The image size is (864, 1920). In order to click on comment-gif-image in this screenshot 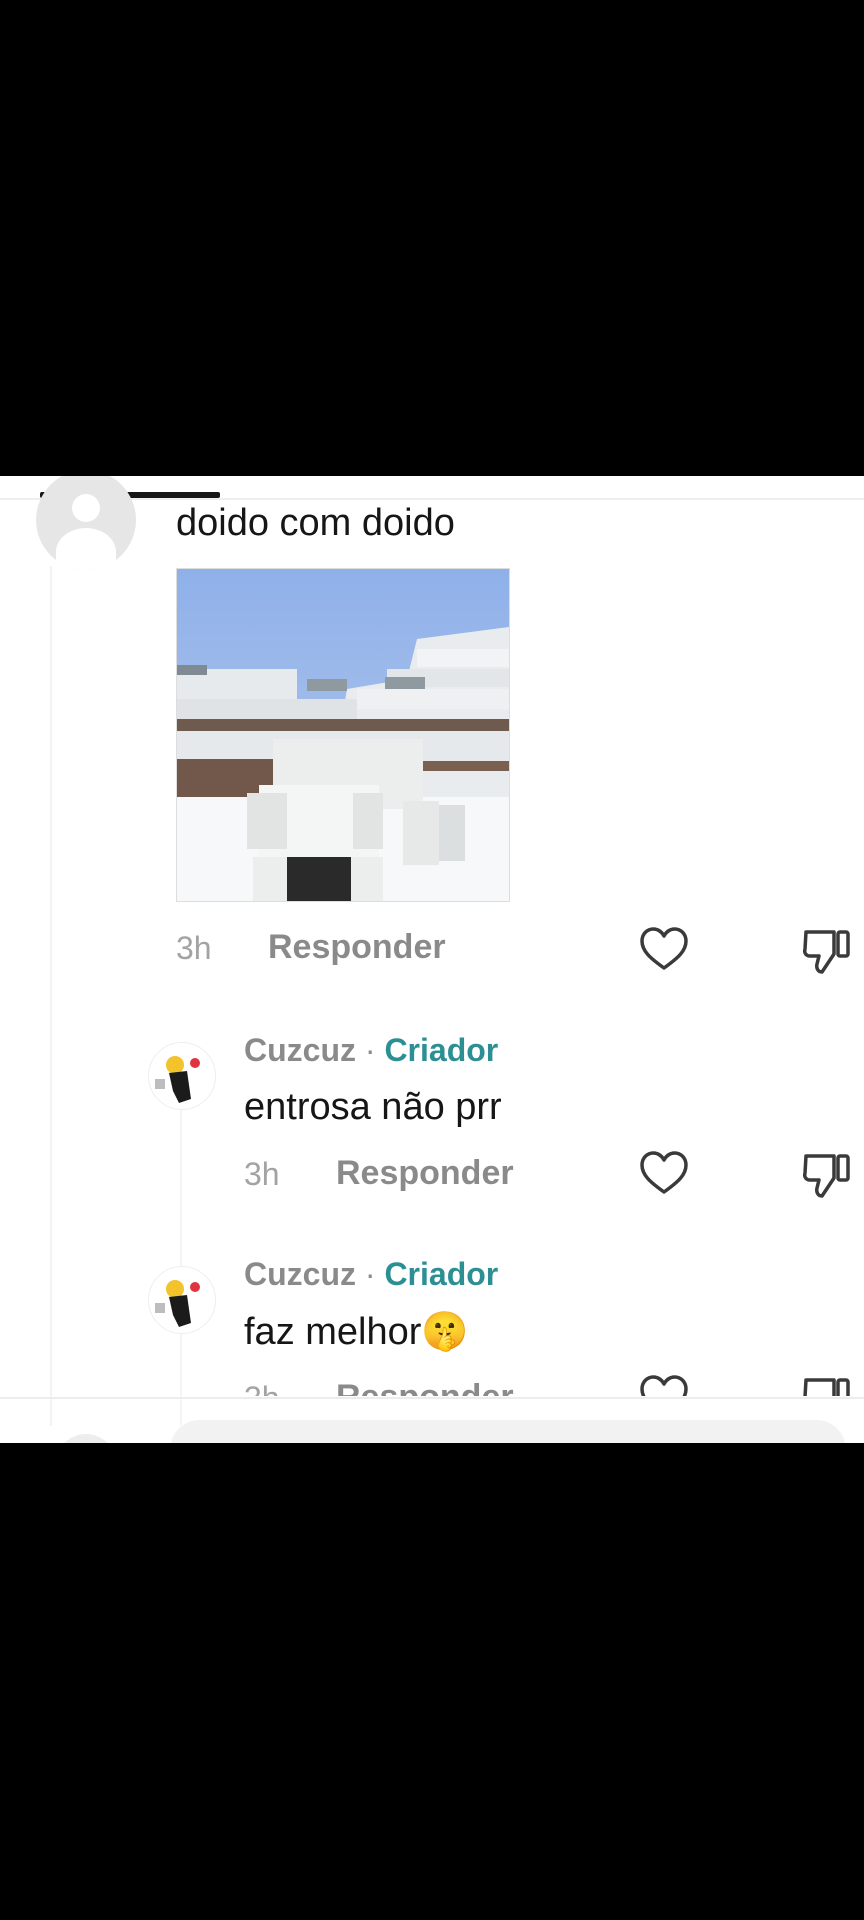, I will do `click(343, 735)`.